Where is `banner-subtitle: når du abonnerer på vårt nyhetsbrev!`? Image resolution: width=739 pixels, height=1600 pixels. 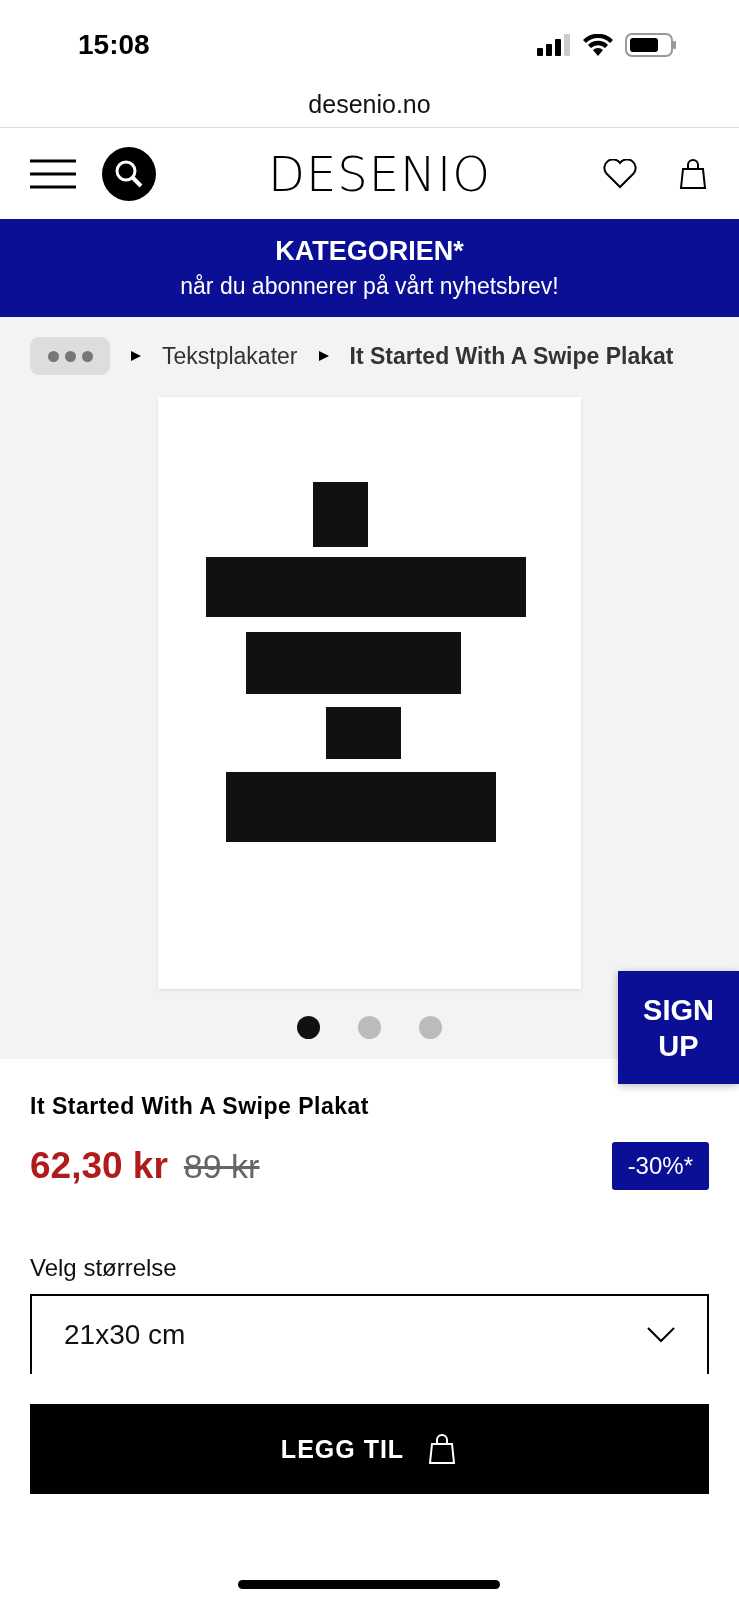
banner-subtitle: når du abonnerer på vårt nyhetsbrev! is located at coordinates (369, 286).